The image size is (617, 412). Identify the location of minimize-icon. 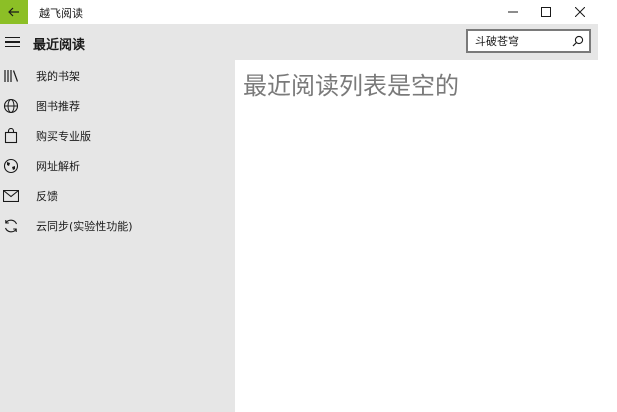
(513, 12).